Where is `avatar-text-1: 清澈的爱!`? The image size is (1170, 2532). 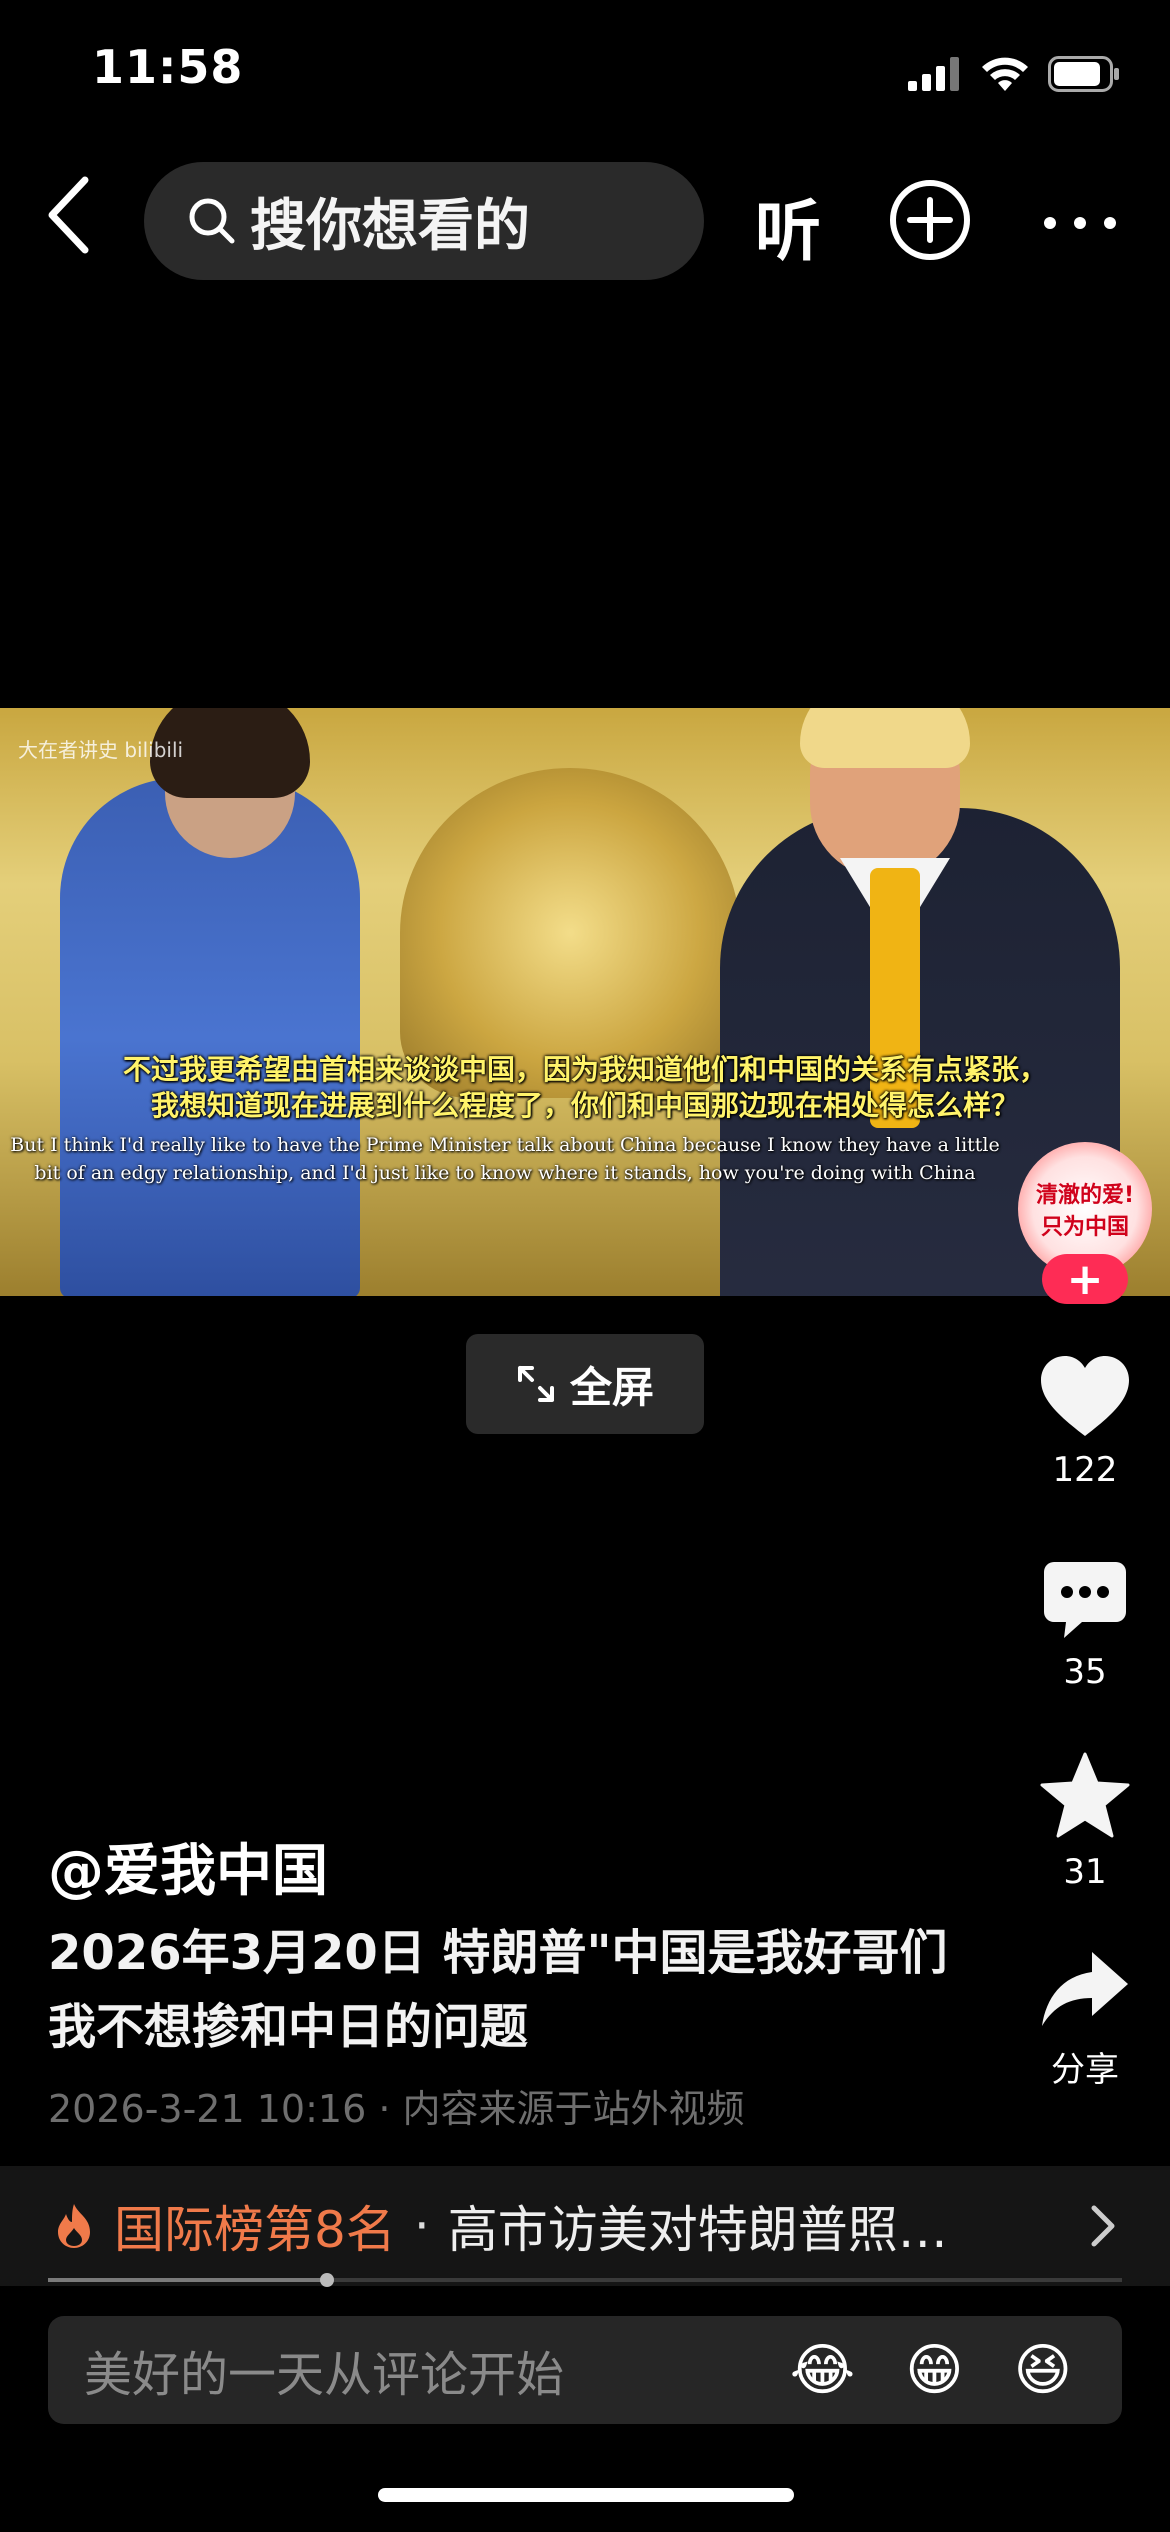
avatar-text-1: 清澈的爱! is located at coordinates (1085, 1195).